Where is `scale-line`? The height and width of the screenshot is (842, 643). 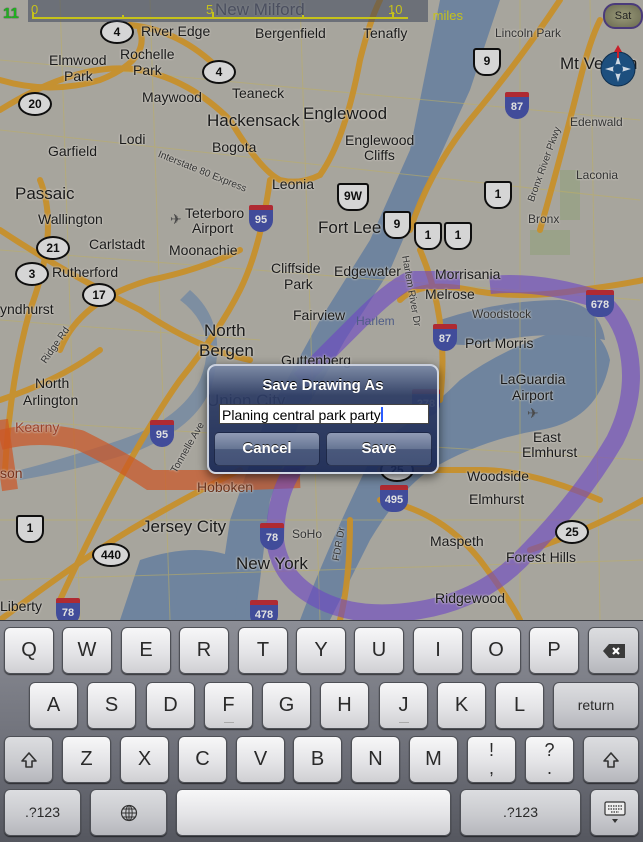 scale-line is located at coordinates (220, 18).